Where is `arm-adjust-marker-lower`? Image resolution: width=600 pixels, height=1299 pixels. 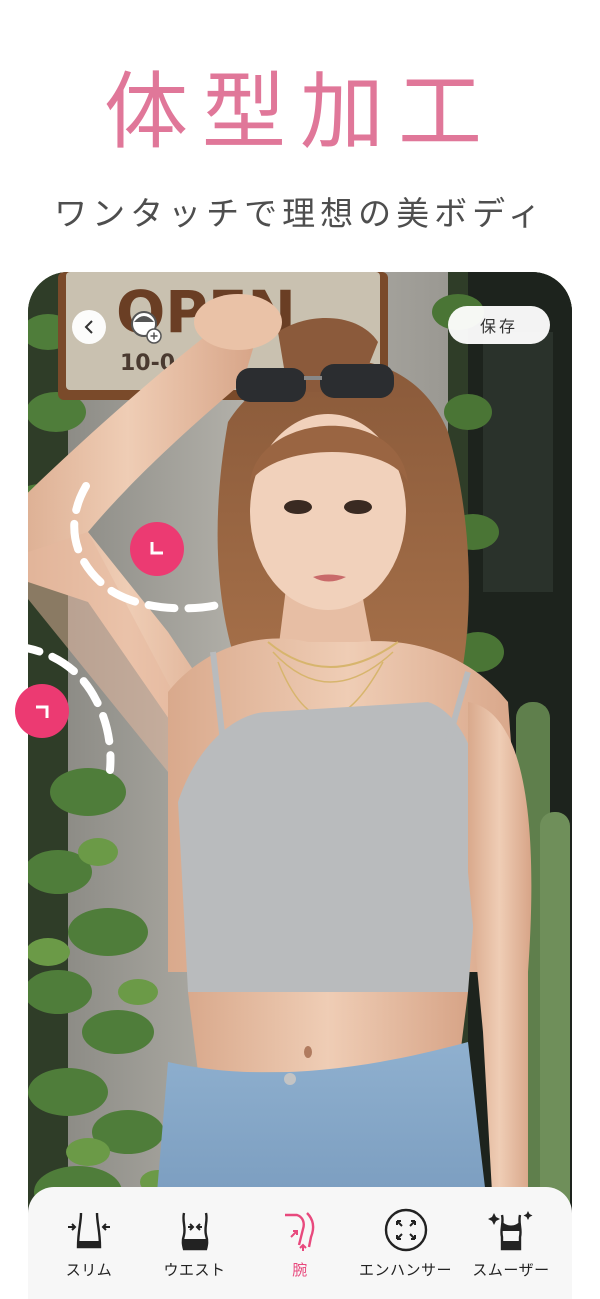 arm-adjust-marker-lower is located at coordinates (42, 711).